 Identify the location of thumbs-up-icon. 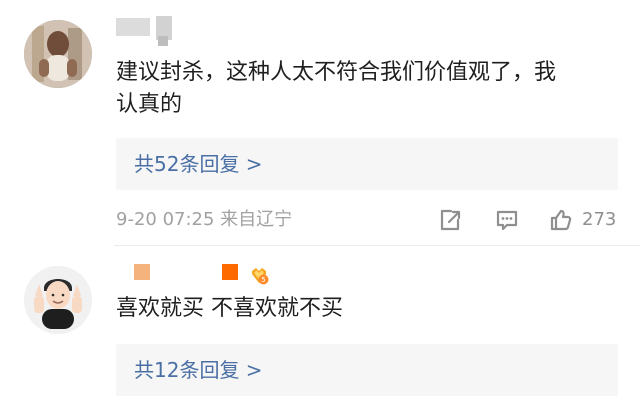
(561, 220).